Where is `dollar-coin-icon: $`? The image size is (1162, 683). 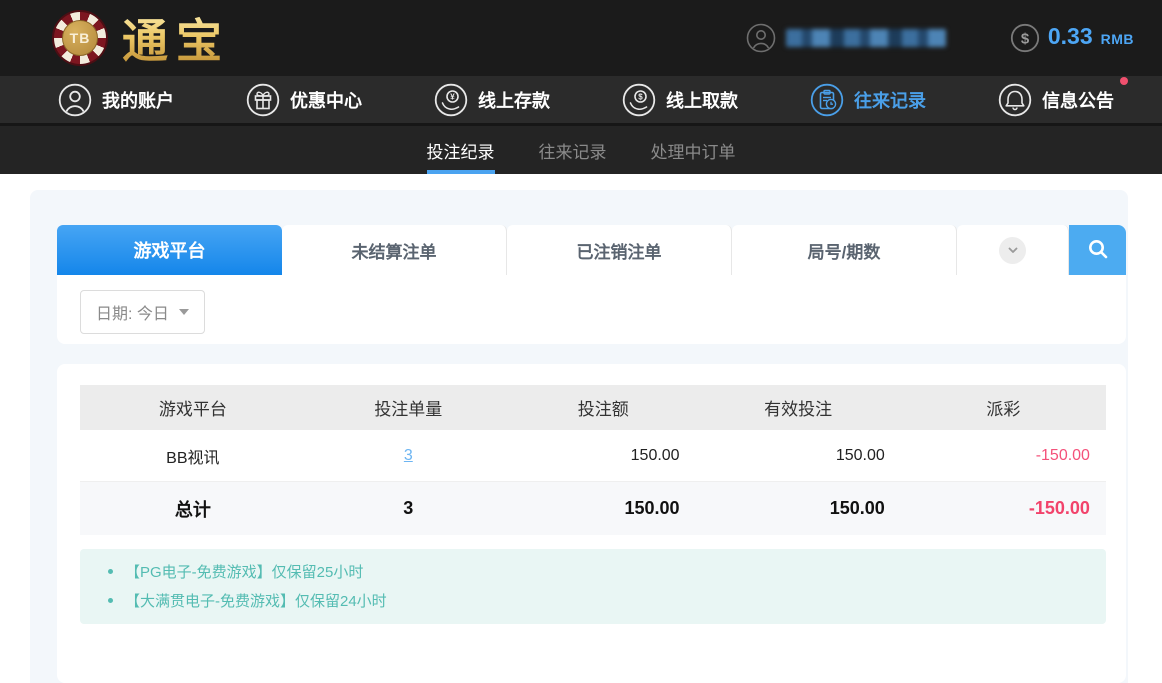 dollar-coin-icon: $ is located at coordinates (1024, 38).